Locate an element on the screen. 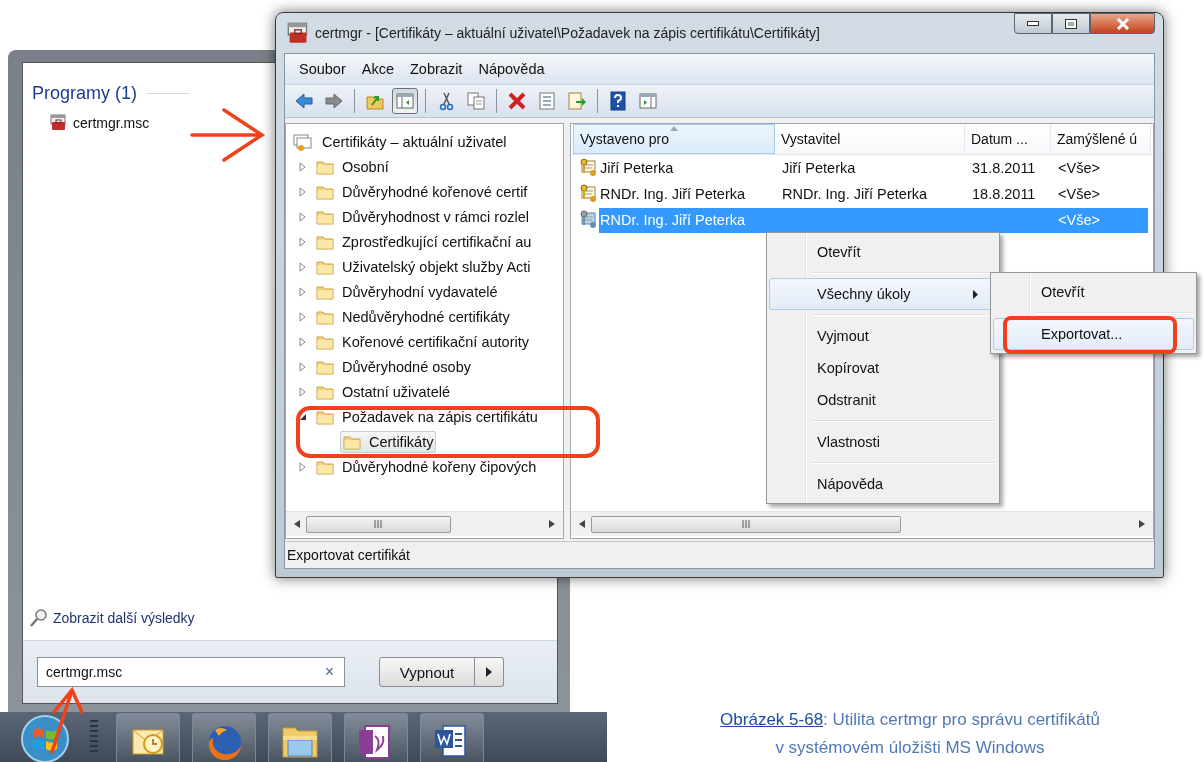  table-cell-text: RNDr. Ing. Jiří Peterka is located at coordinates (855, 194).